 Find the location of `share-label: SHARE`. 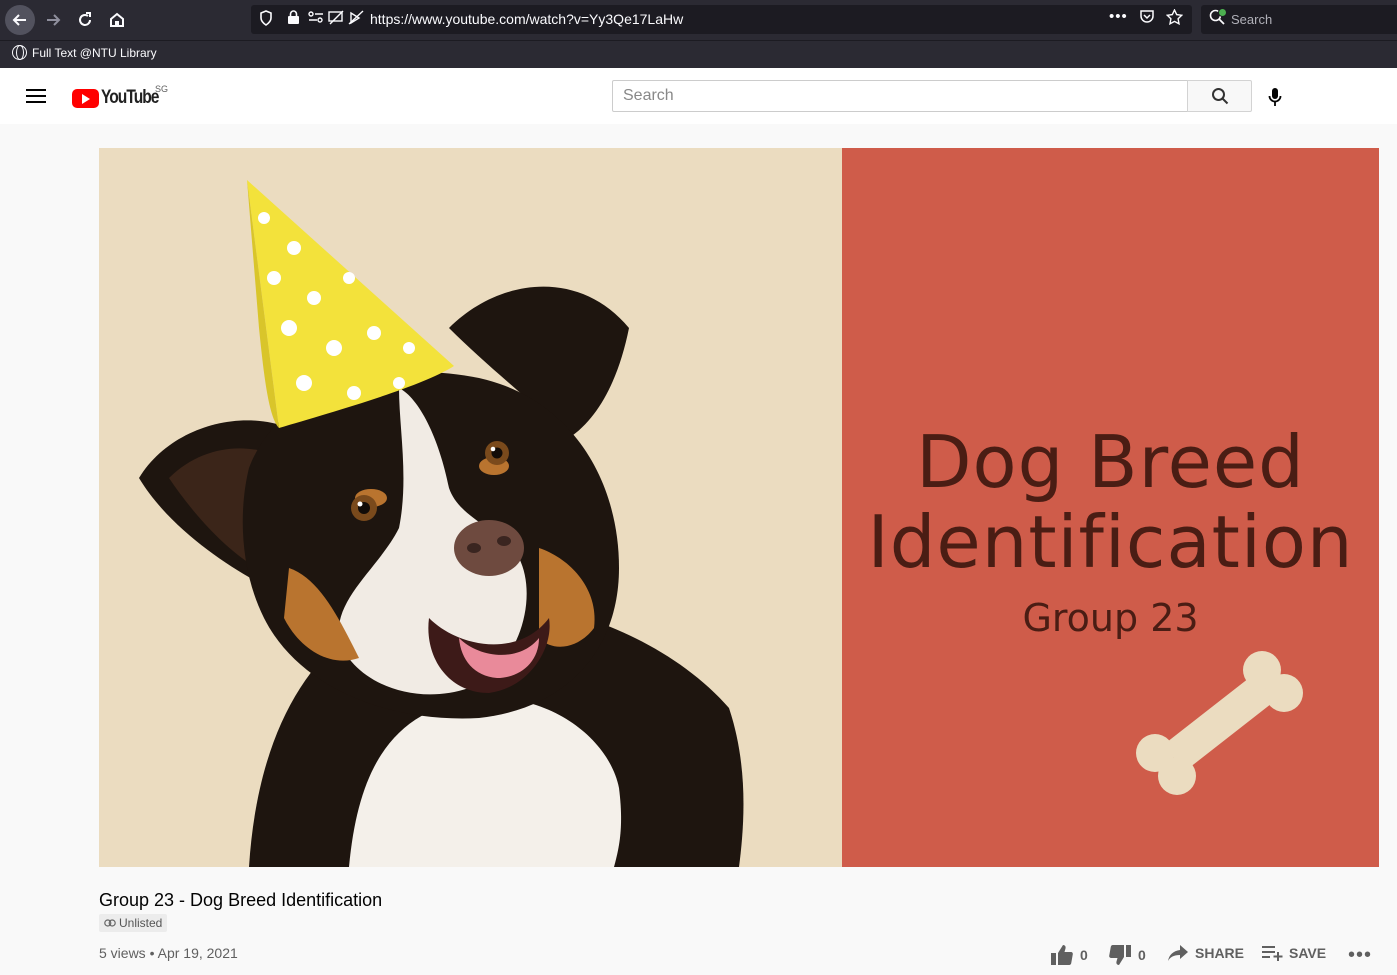

share-label: SHARE is located at coordinates (1220, 953).